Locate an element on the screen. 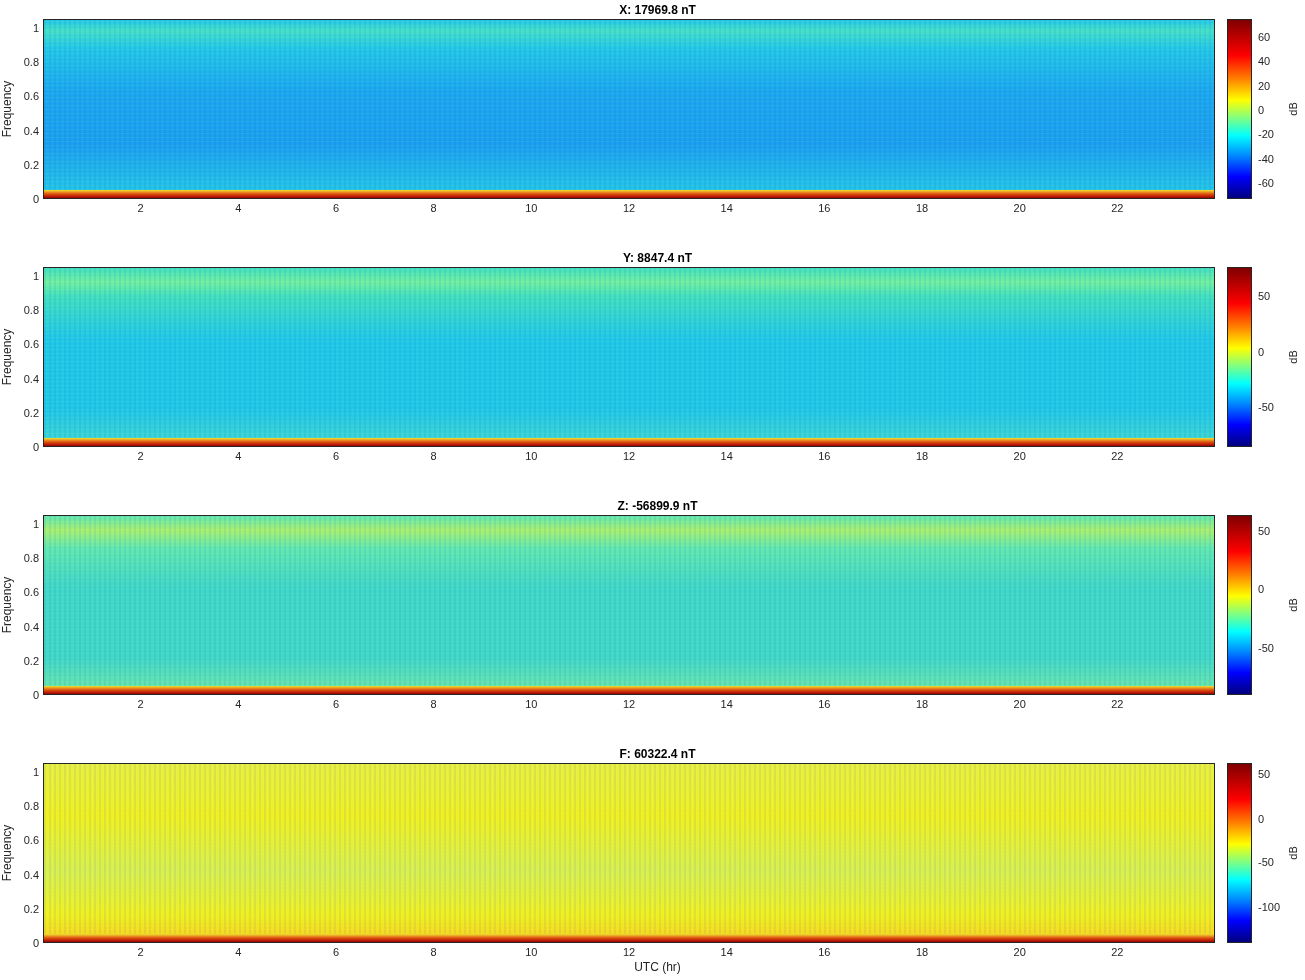 The image size is (1305, 980). x-axis-label: UTC (hr) is located at coordinates (657, 967).